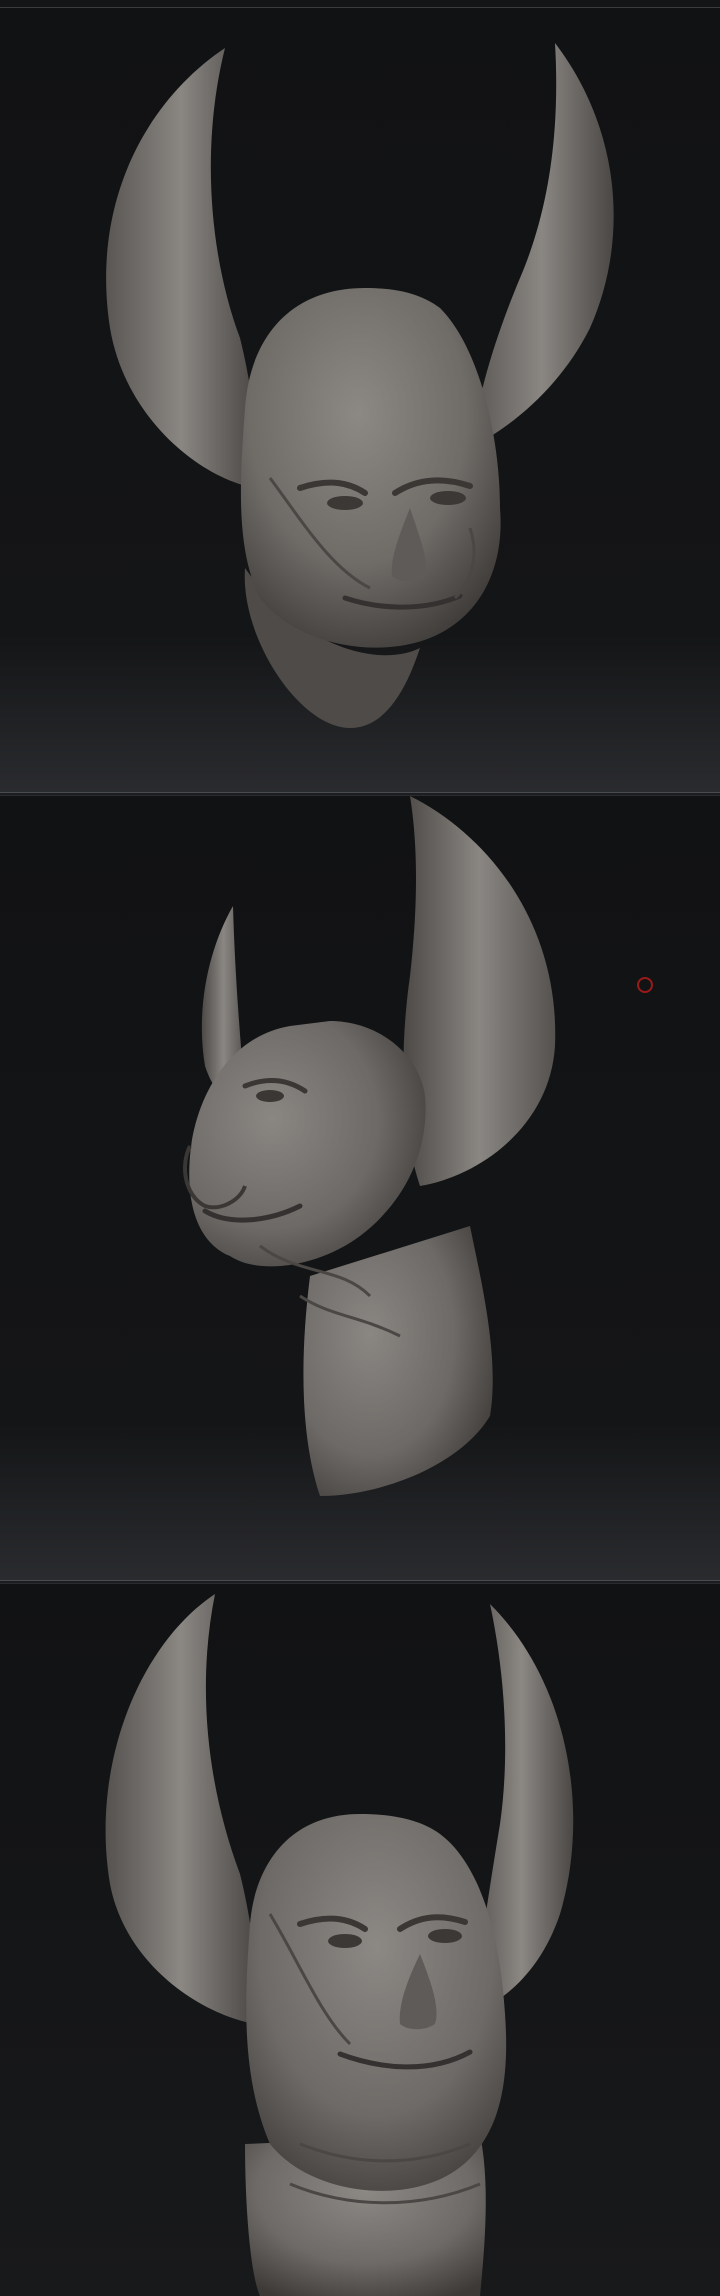 The height and width of the screenshot is (2296, 720). I want to click on eye, so click(270, 1096).